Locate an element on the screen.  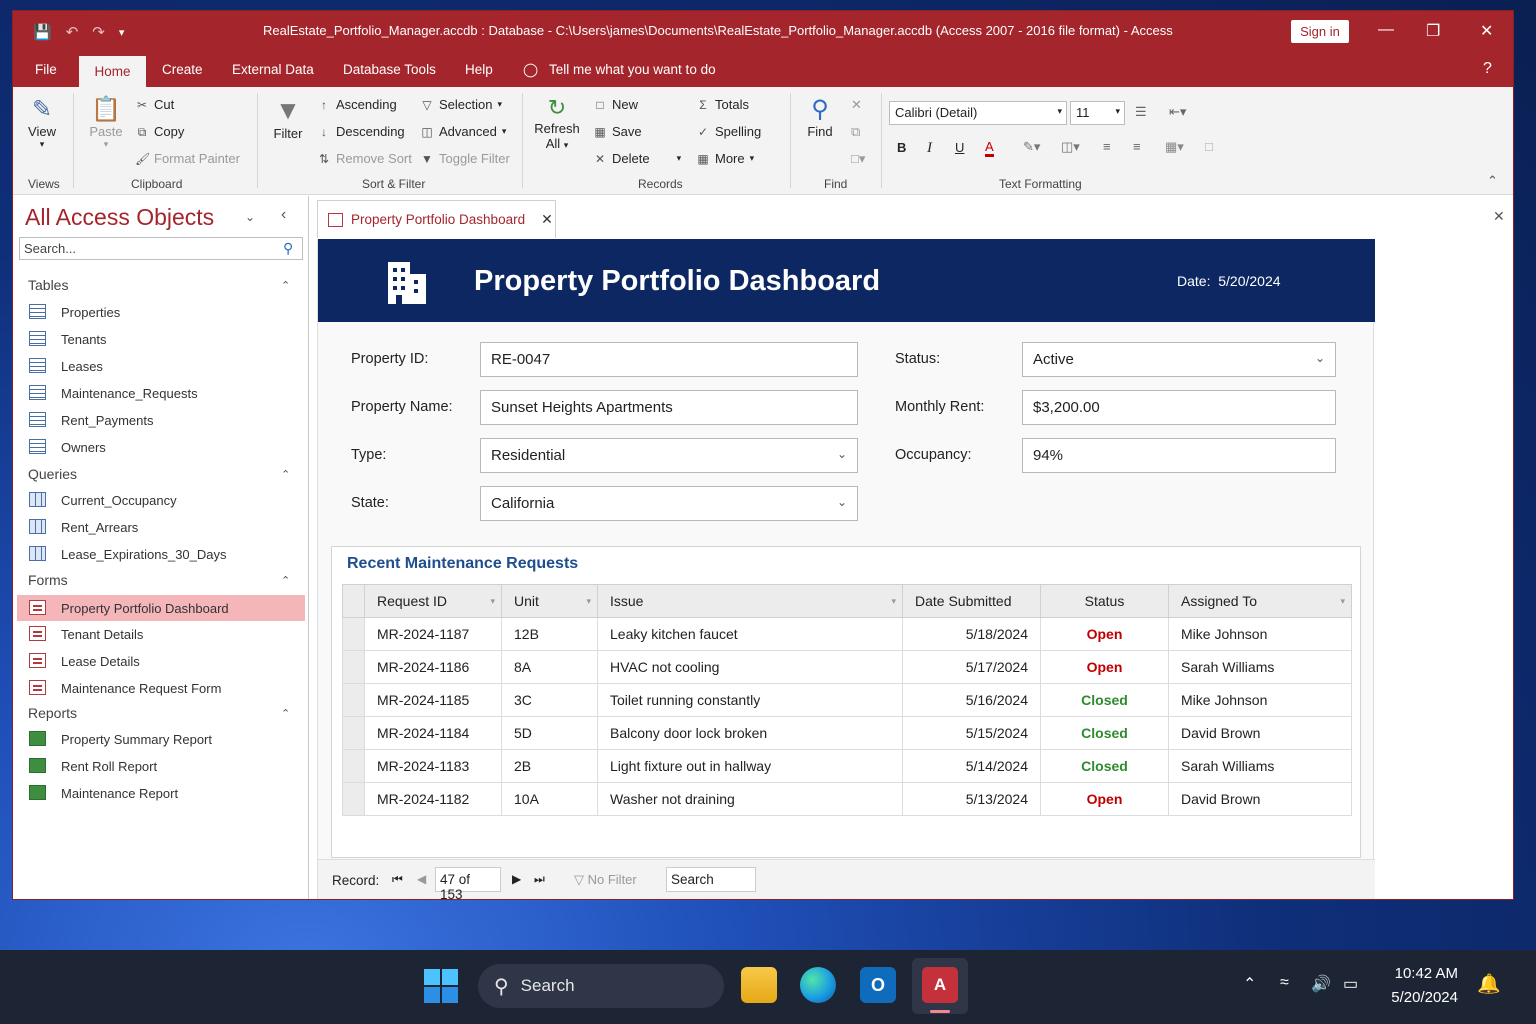
request-id-cell: MR-2024-1185 is located at coordinates (433, 700).